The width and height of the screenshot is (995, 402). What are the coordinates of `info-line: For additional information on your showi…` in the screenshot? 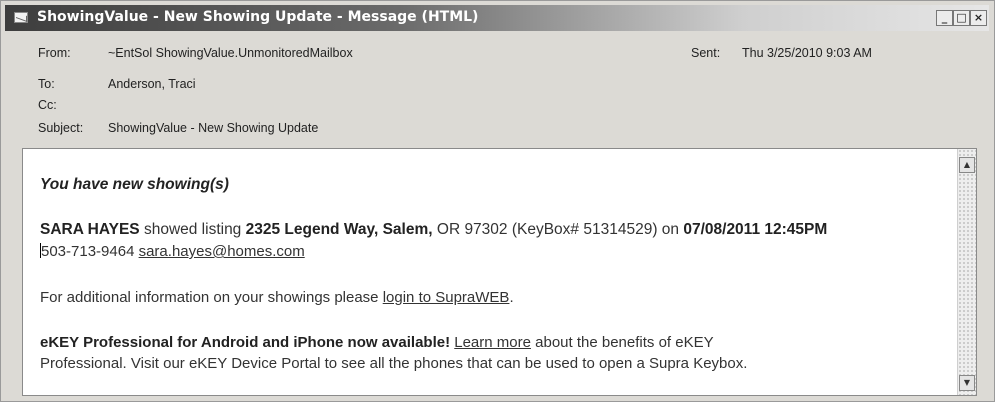 It's located at (277, 297).